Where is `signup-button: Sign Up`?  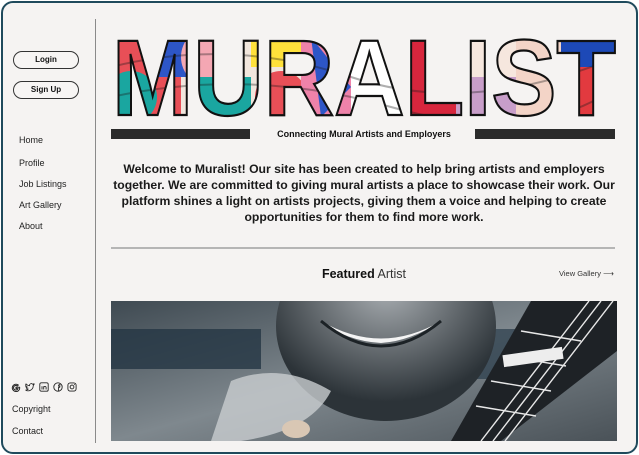
signup-button: Sign Up is located at coordinates (46, 90).